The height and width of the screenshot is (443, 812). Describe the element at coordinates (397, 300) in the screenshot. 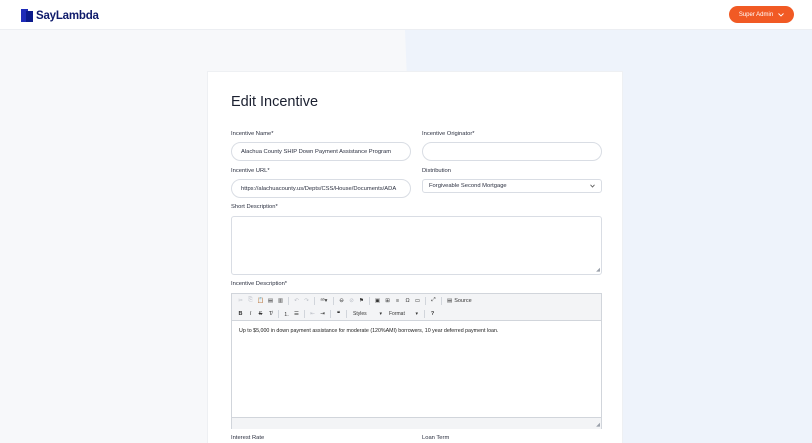

I see `horizontal-rule-icon: ≡` at that location.